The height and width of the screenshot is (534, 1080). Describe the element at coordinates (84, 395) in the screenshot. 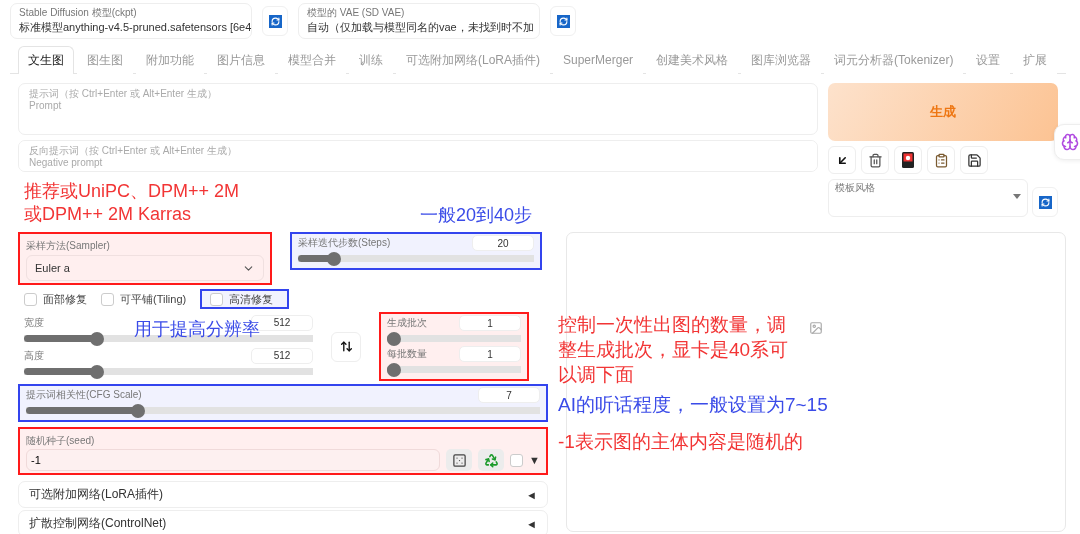

I see `slider-label: 提示词相关性(CFG Scale)` at that location.